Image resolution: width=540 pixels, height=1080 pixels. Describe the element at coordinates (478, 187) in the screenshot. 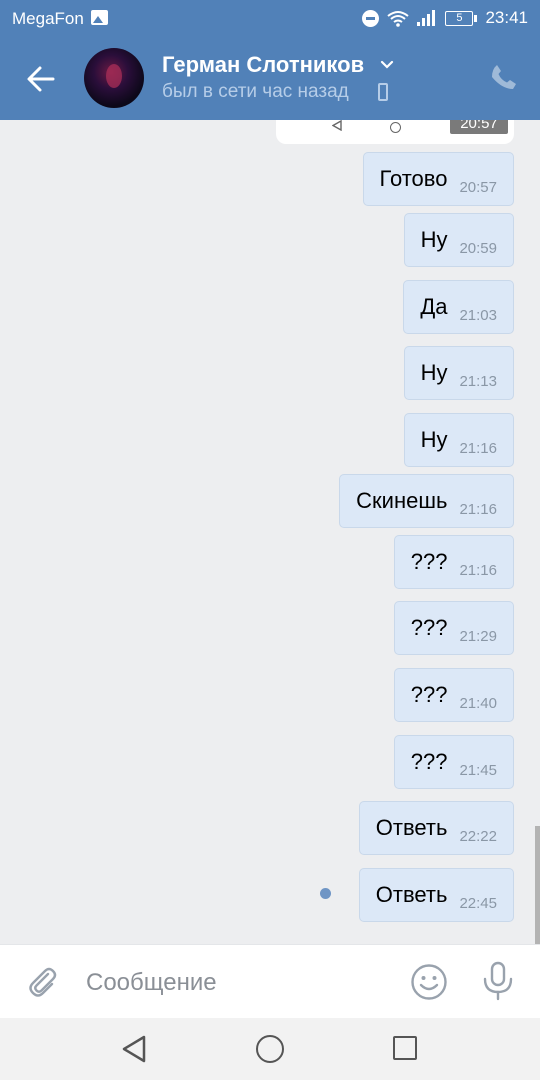

I see `message-time: 20:57` at that location.